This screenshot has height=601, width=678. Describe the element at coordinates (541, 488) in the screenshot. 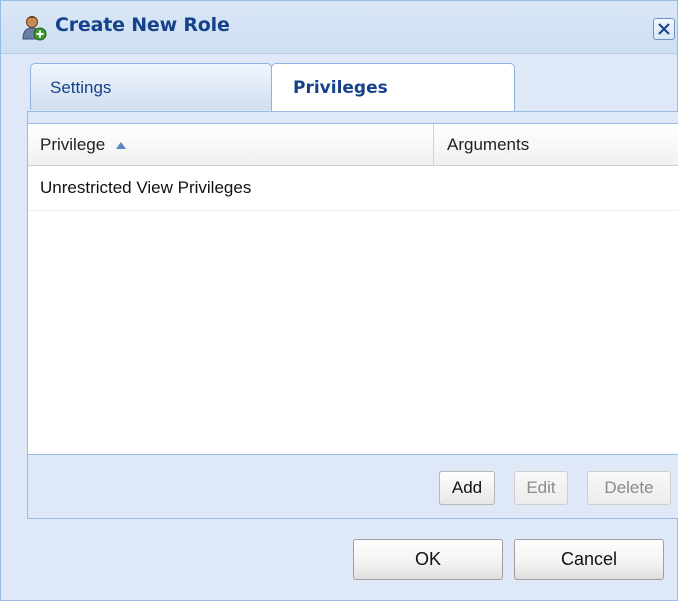

I see `edit-button: Edit` at that location.